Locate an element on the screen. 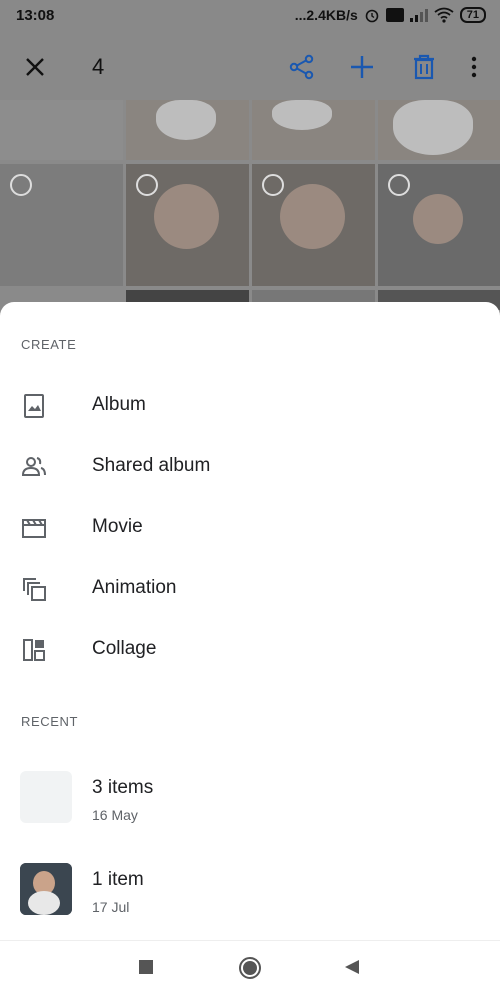  selected-count: 4 is located at coordinates (98, 66).